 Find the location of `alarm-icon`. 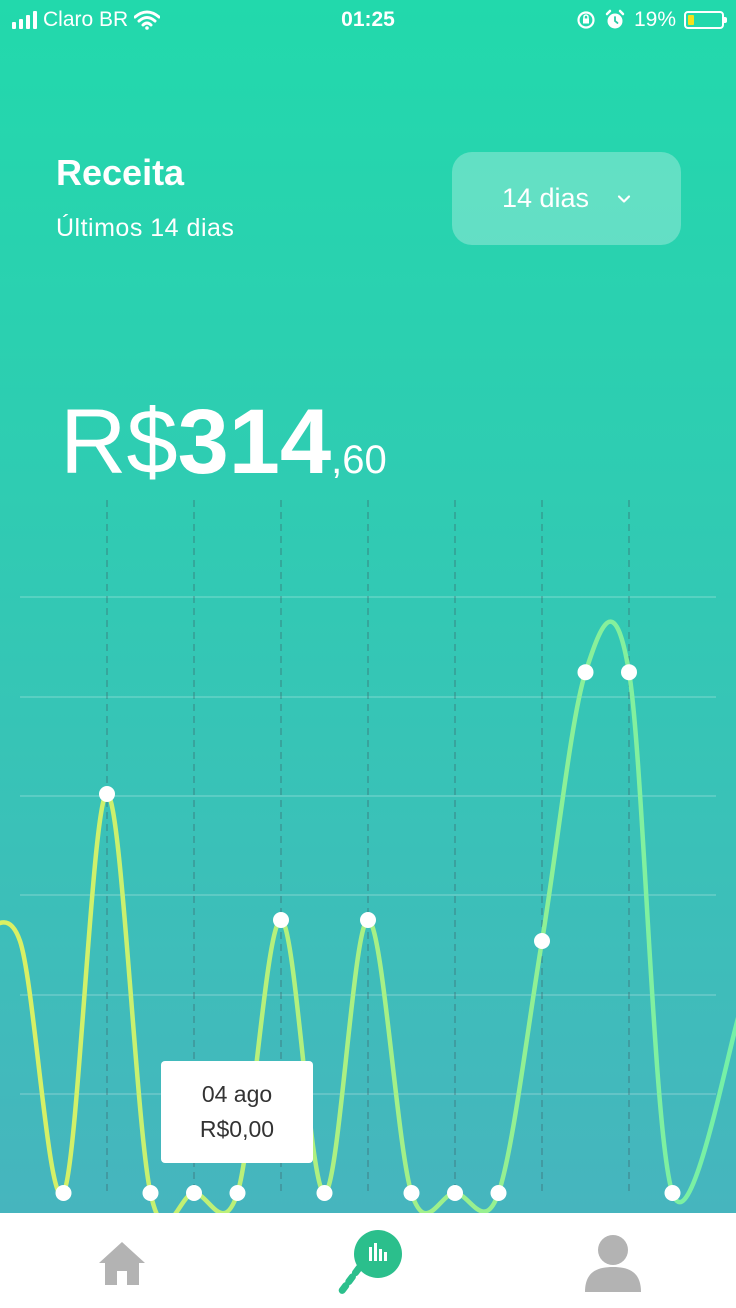

alarm-icon is located at coordinates (615, 19).